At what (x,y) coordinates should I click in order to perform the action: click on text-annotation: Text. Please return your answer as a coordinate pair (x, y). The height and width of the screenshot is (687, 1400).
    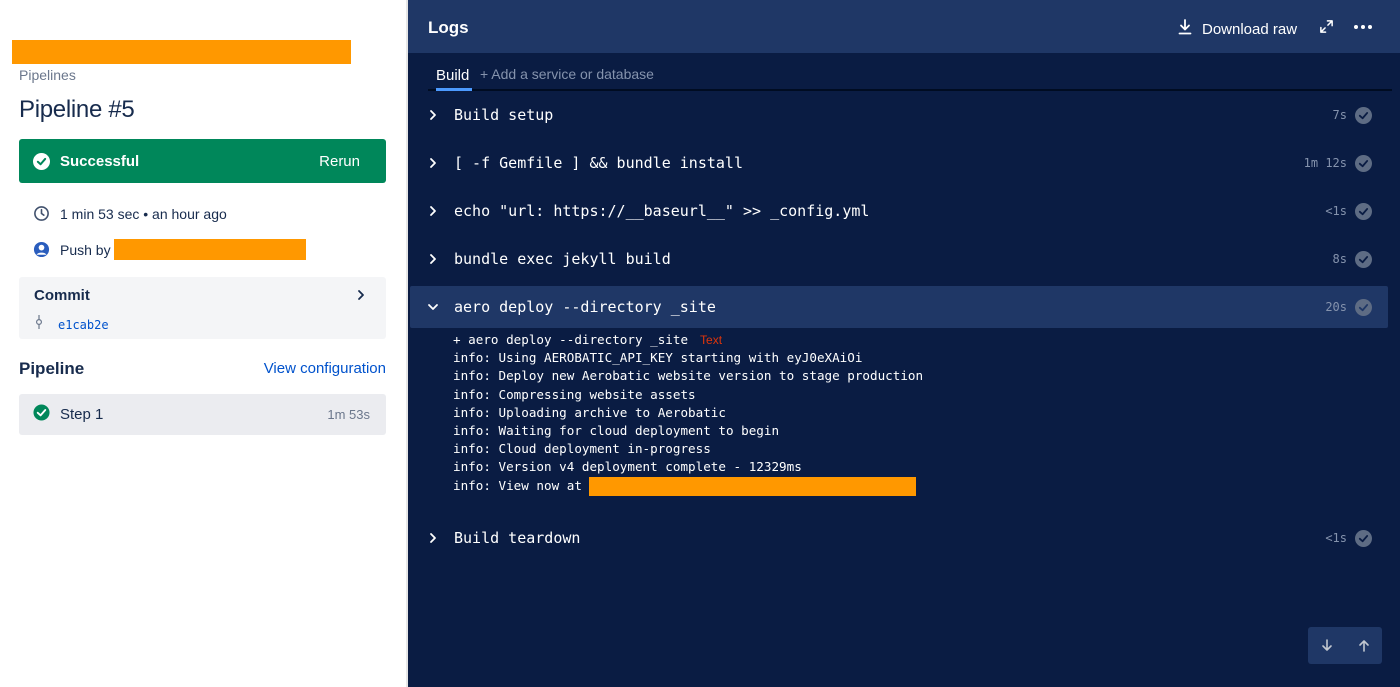
    Looking at the image, I should click on (711, 340).